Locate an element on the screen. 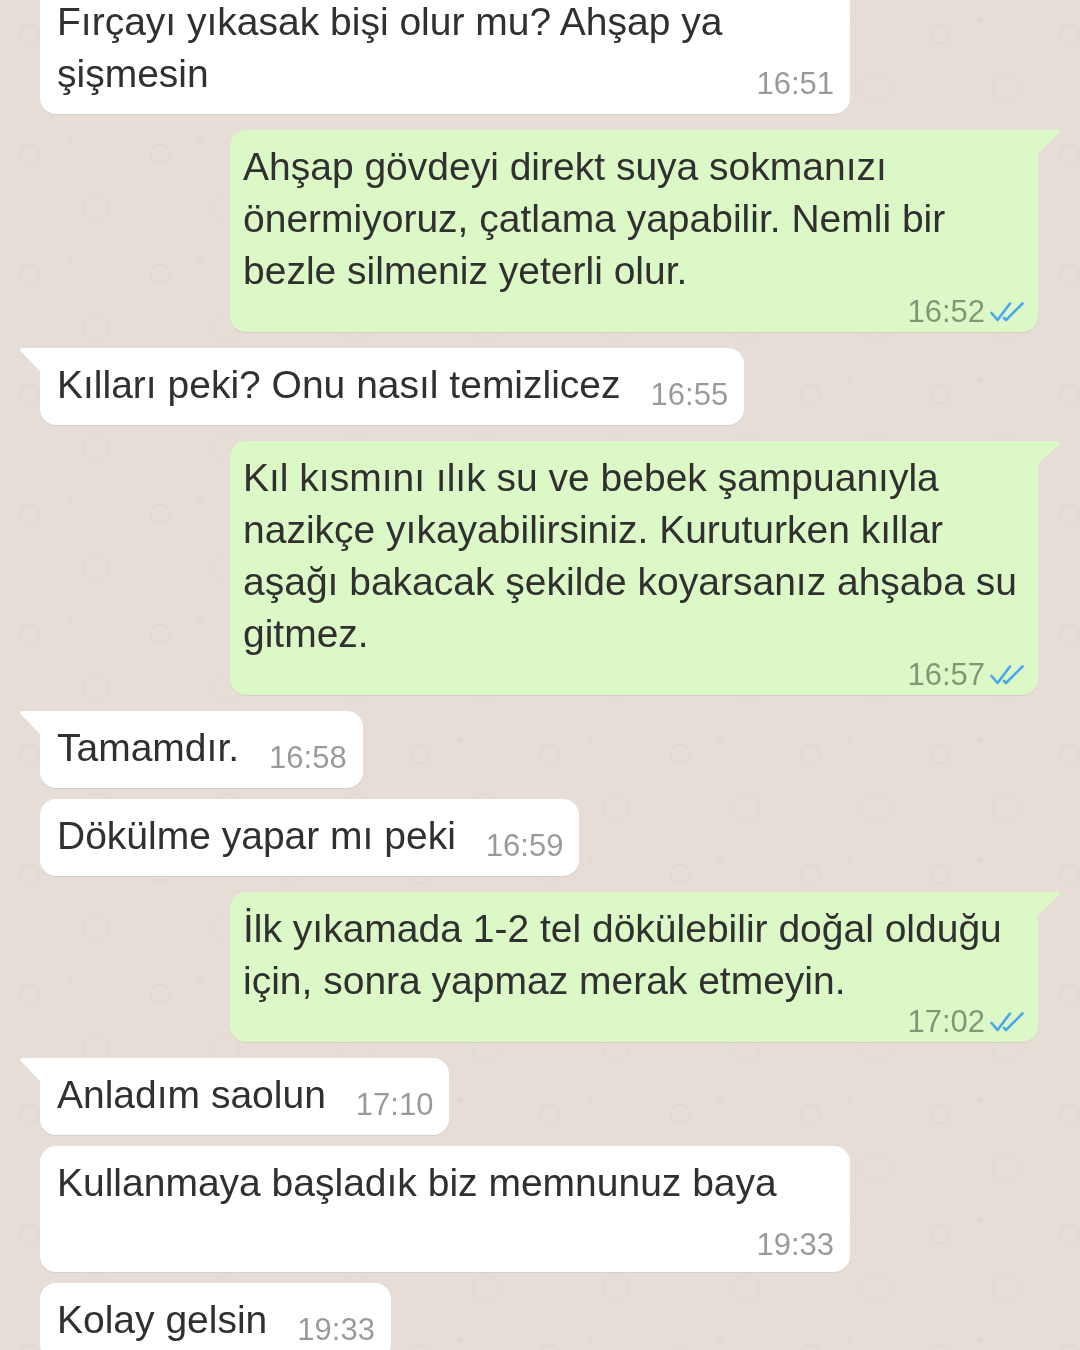 The height and width of the screenshot is (1350, 1080). message-text: Ahşap gövdeyi direkt suya sokmanızı önermiyoruz, çatlama yapabilir. Nemli bir bezle silmeniz yeterli olur. is located at coordinates (594, 218).